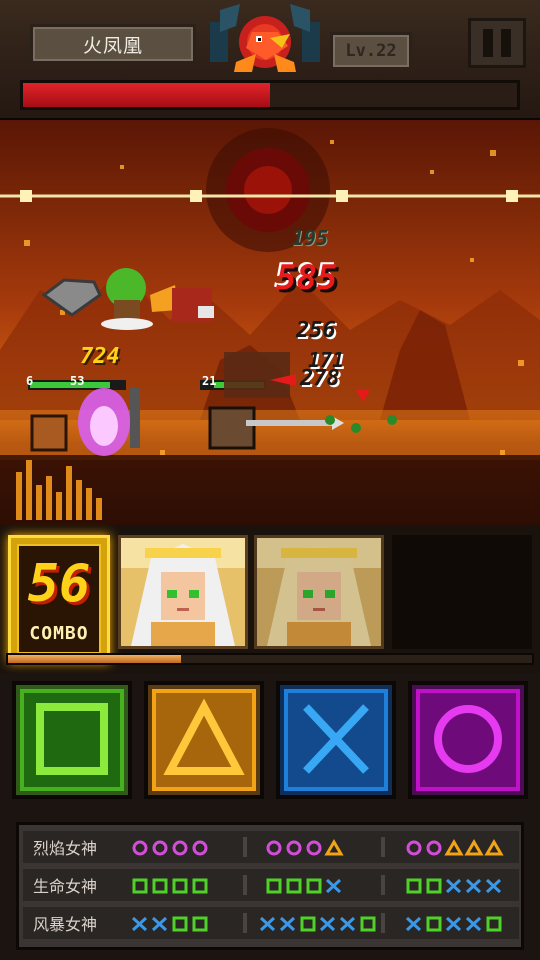  I want to click on pause-icon, so click(488, 43).